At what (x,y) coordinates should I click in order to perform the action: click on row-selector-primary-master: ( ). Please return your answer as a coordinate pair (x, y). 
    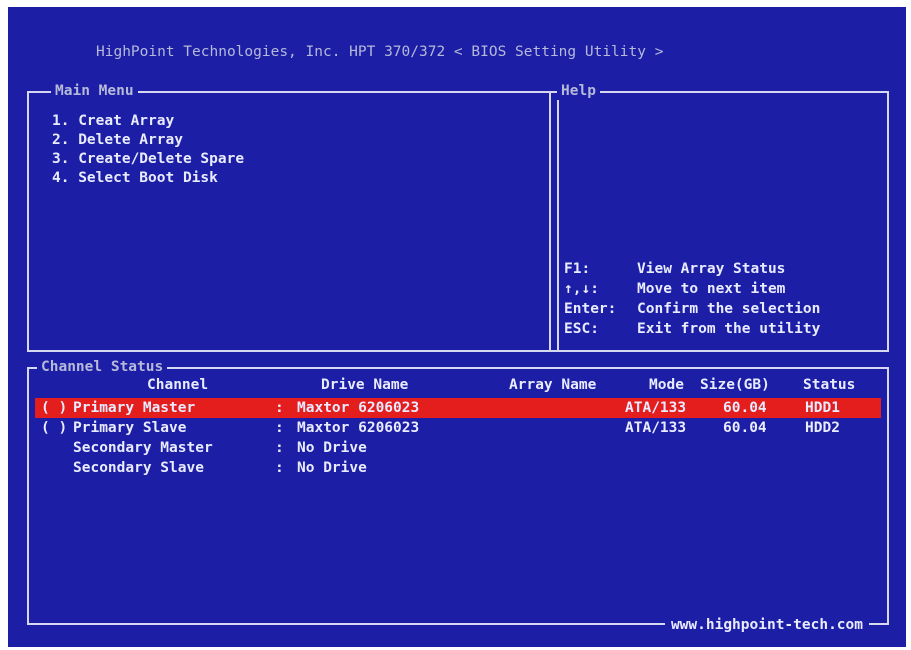
    Looking at the image, I should click on (54, 408).